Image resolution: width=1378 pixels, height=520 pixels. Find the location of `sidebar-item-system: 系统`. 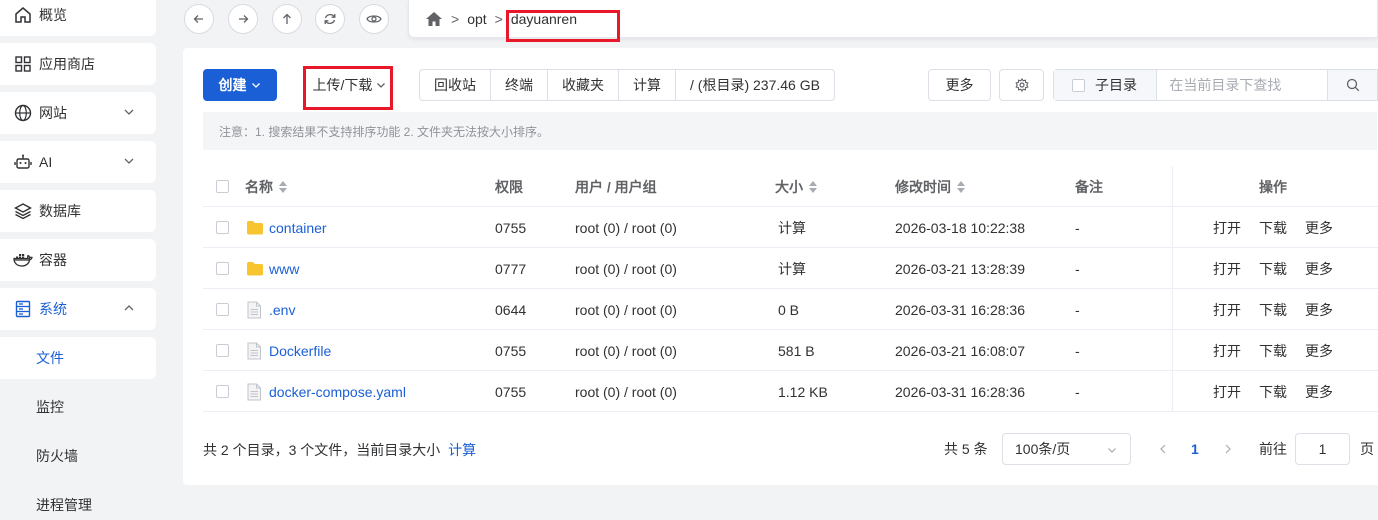

sidebar-item-system: 系统 is located at coordinates (78, 309).